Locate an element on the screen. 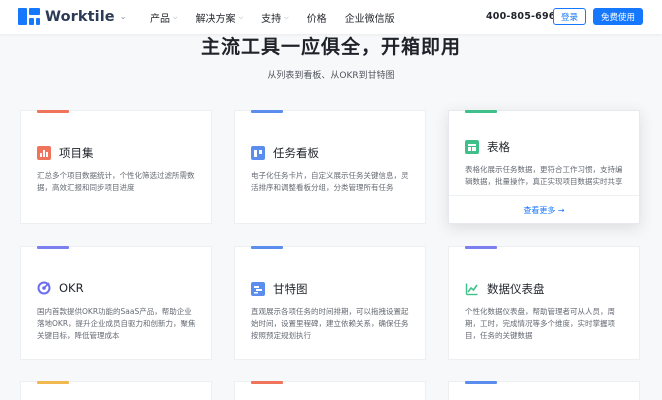  arrow-right-icon: → is located at coordinates (561, 210).